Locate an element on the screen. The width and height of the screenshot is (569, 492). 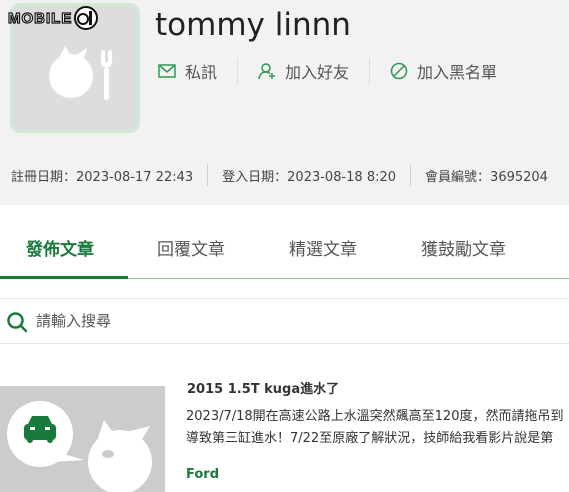
post-excerpt-line: 導致第三缸進水！7/22至原廠了解狀況，技師給我看影片說是第 is located at coordinates (370, 438).